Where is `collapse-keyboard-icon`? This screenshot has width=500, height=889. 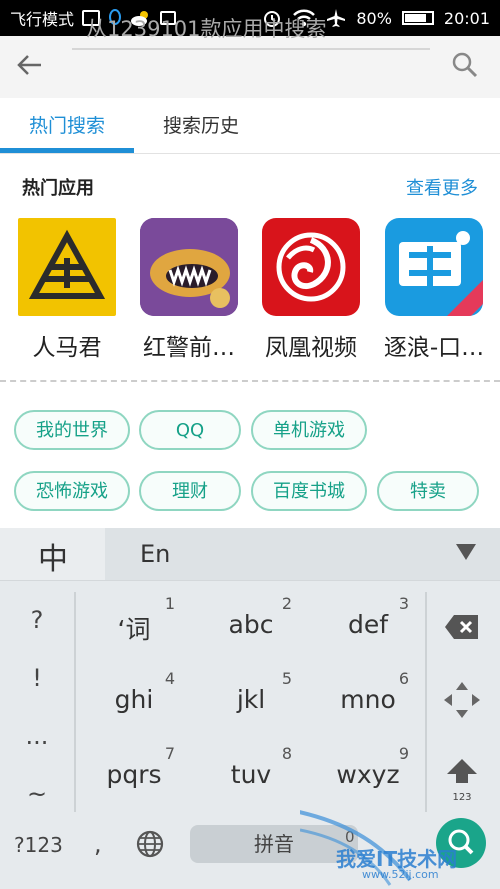 collapse-keyboard-icon is located at coordinates (466, 552).